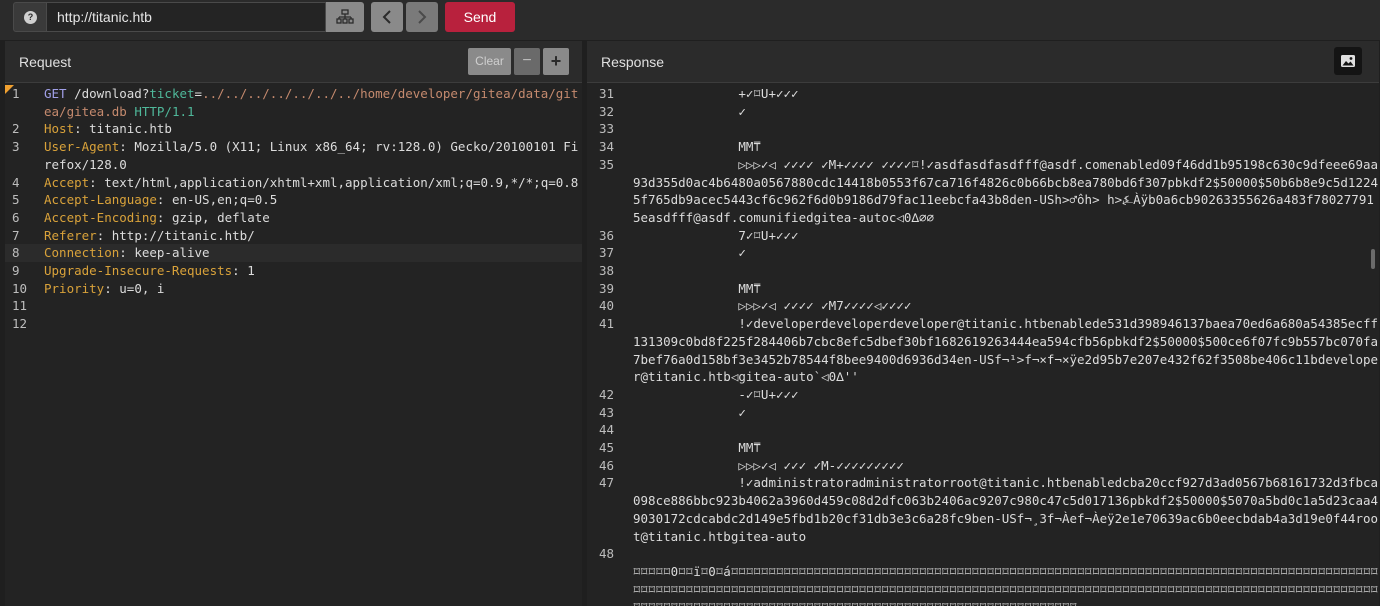 Image resolution: width=1380 pixels, height=606 pixels. I want to click on header-value: : gzip, deflate, so click(213, 217).